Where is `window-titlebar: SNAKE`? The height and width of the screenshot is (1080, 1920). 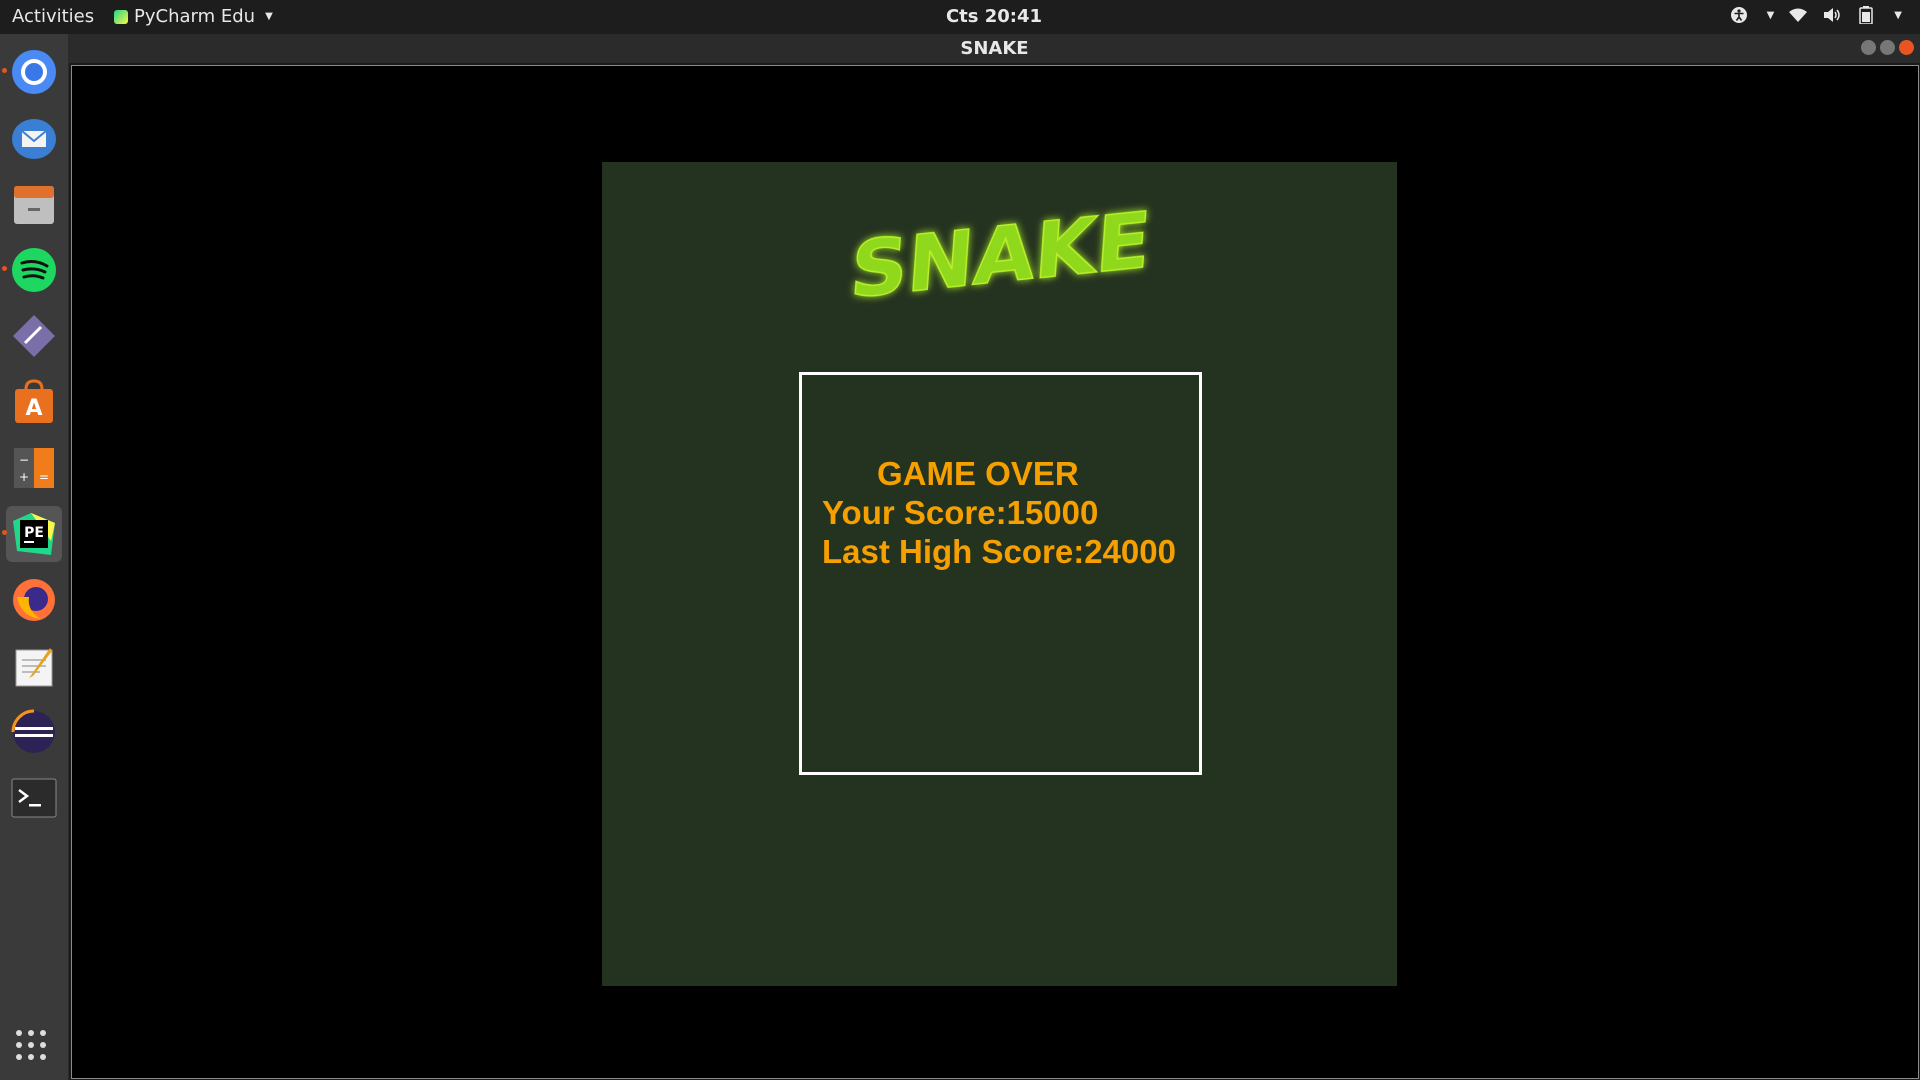
window-titlebar: SNAKE is located at coordinates (994, 48).